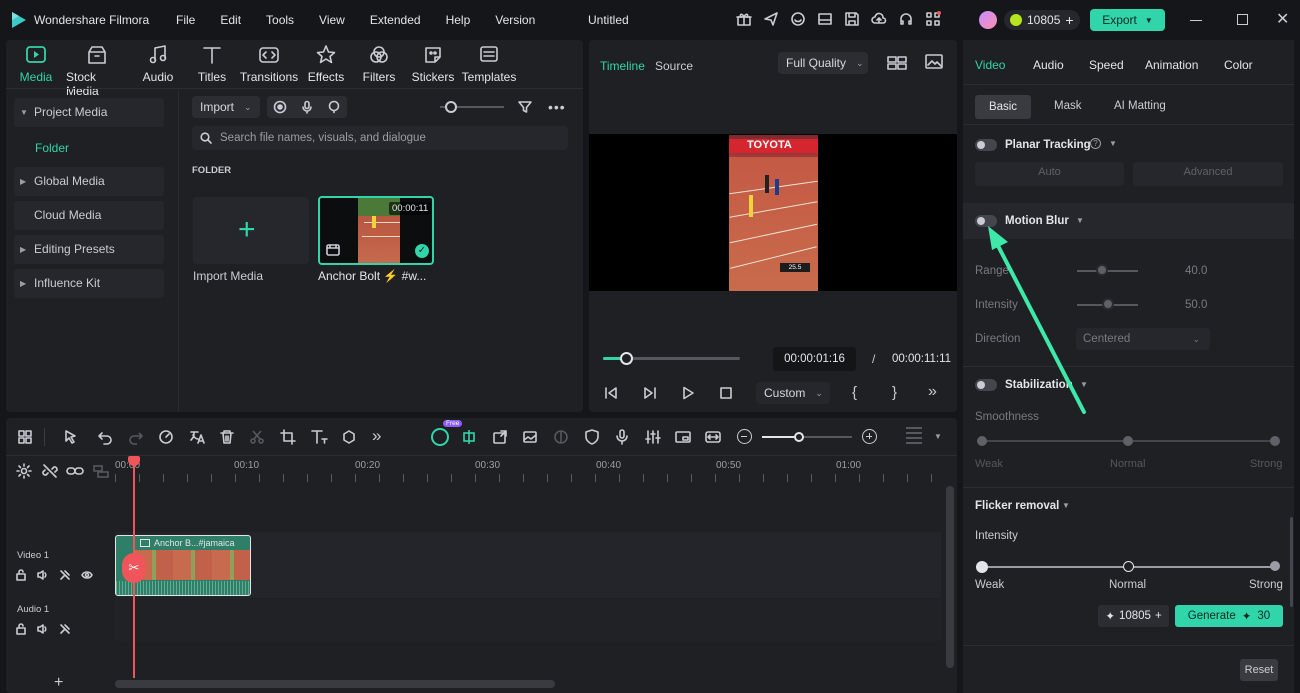 This screenshot has height=693, width=1300. I want to click on menu-version: Version, so click(515, 20).